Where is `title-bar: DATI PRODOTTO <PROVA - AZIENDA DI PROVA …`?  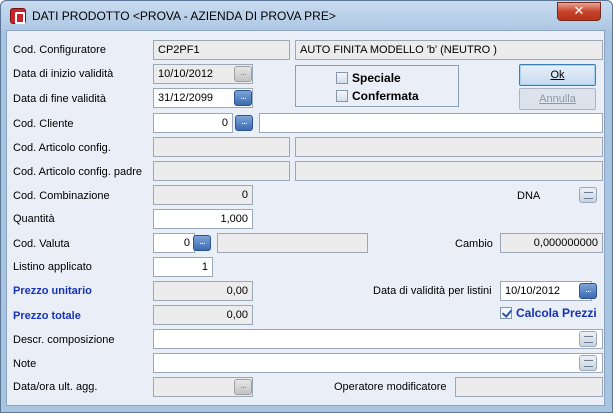 title-bar: DATI PRODOTTO <PROVA - AZIENDA DI PROVA … is located at coordinates (306, 16).